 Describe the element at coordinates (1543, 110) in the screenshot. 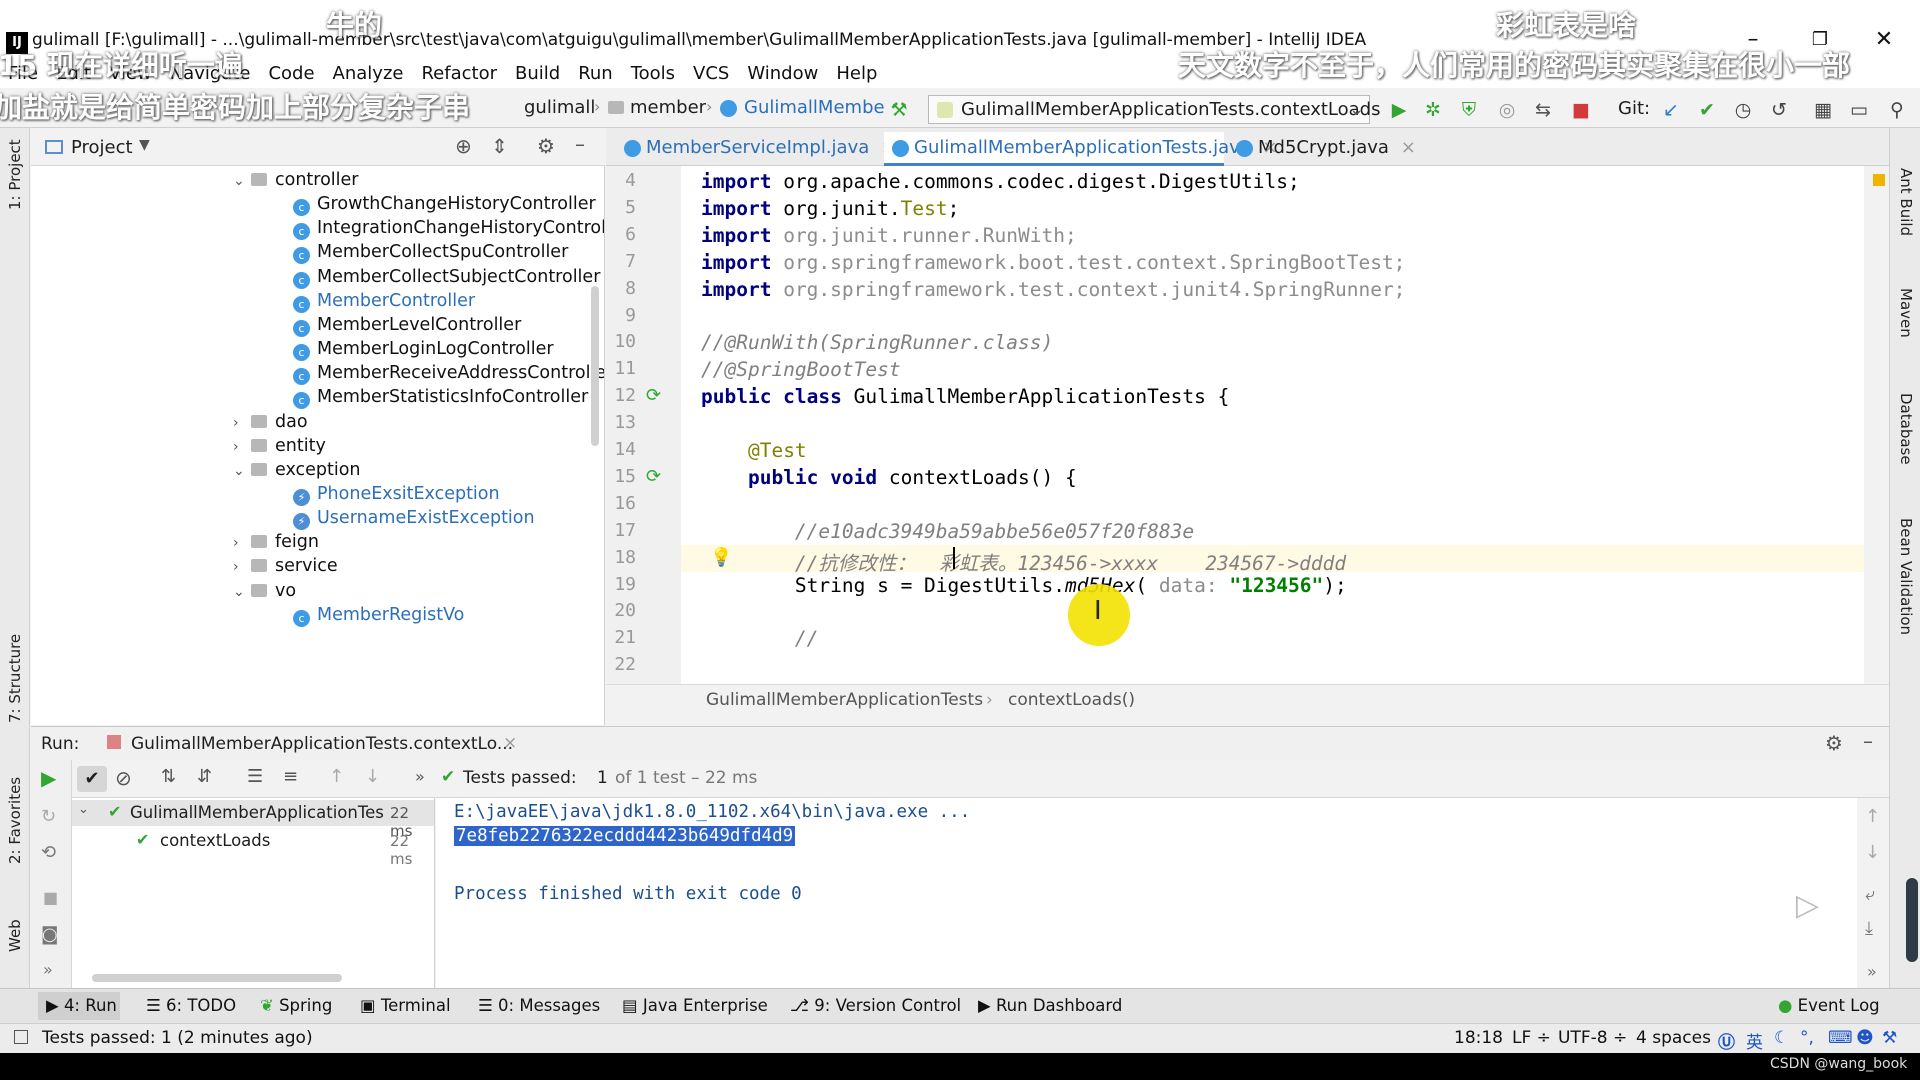

I see `attach-debugger-icon: ⇆` at that location.